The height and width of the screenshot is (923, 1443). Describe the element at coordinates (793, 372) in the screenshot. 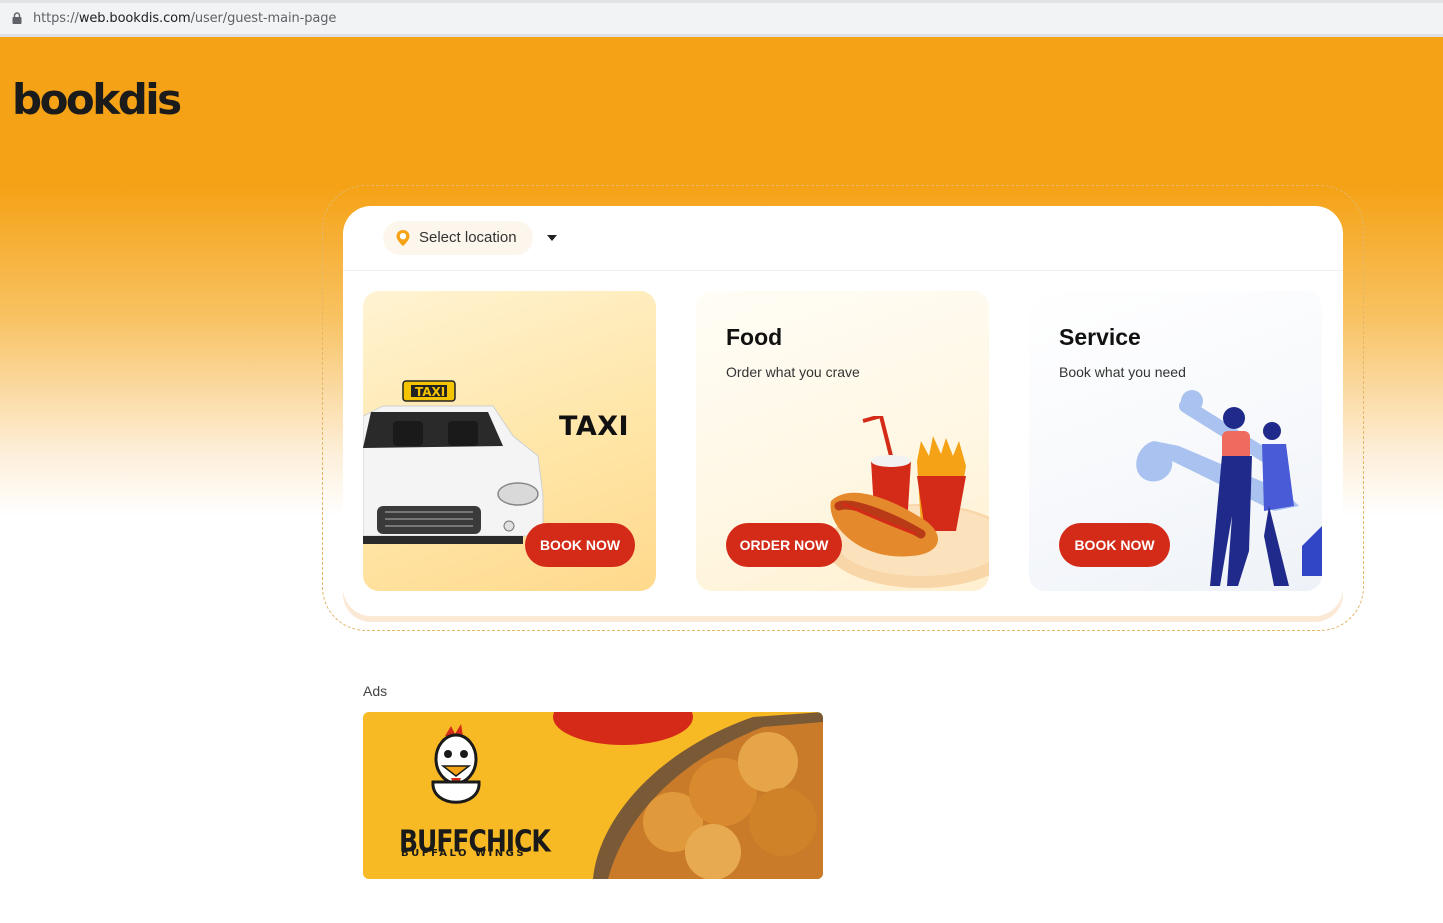

I see `food-subtitle: Order what you crave` at that location.